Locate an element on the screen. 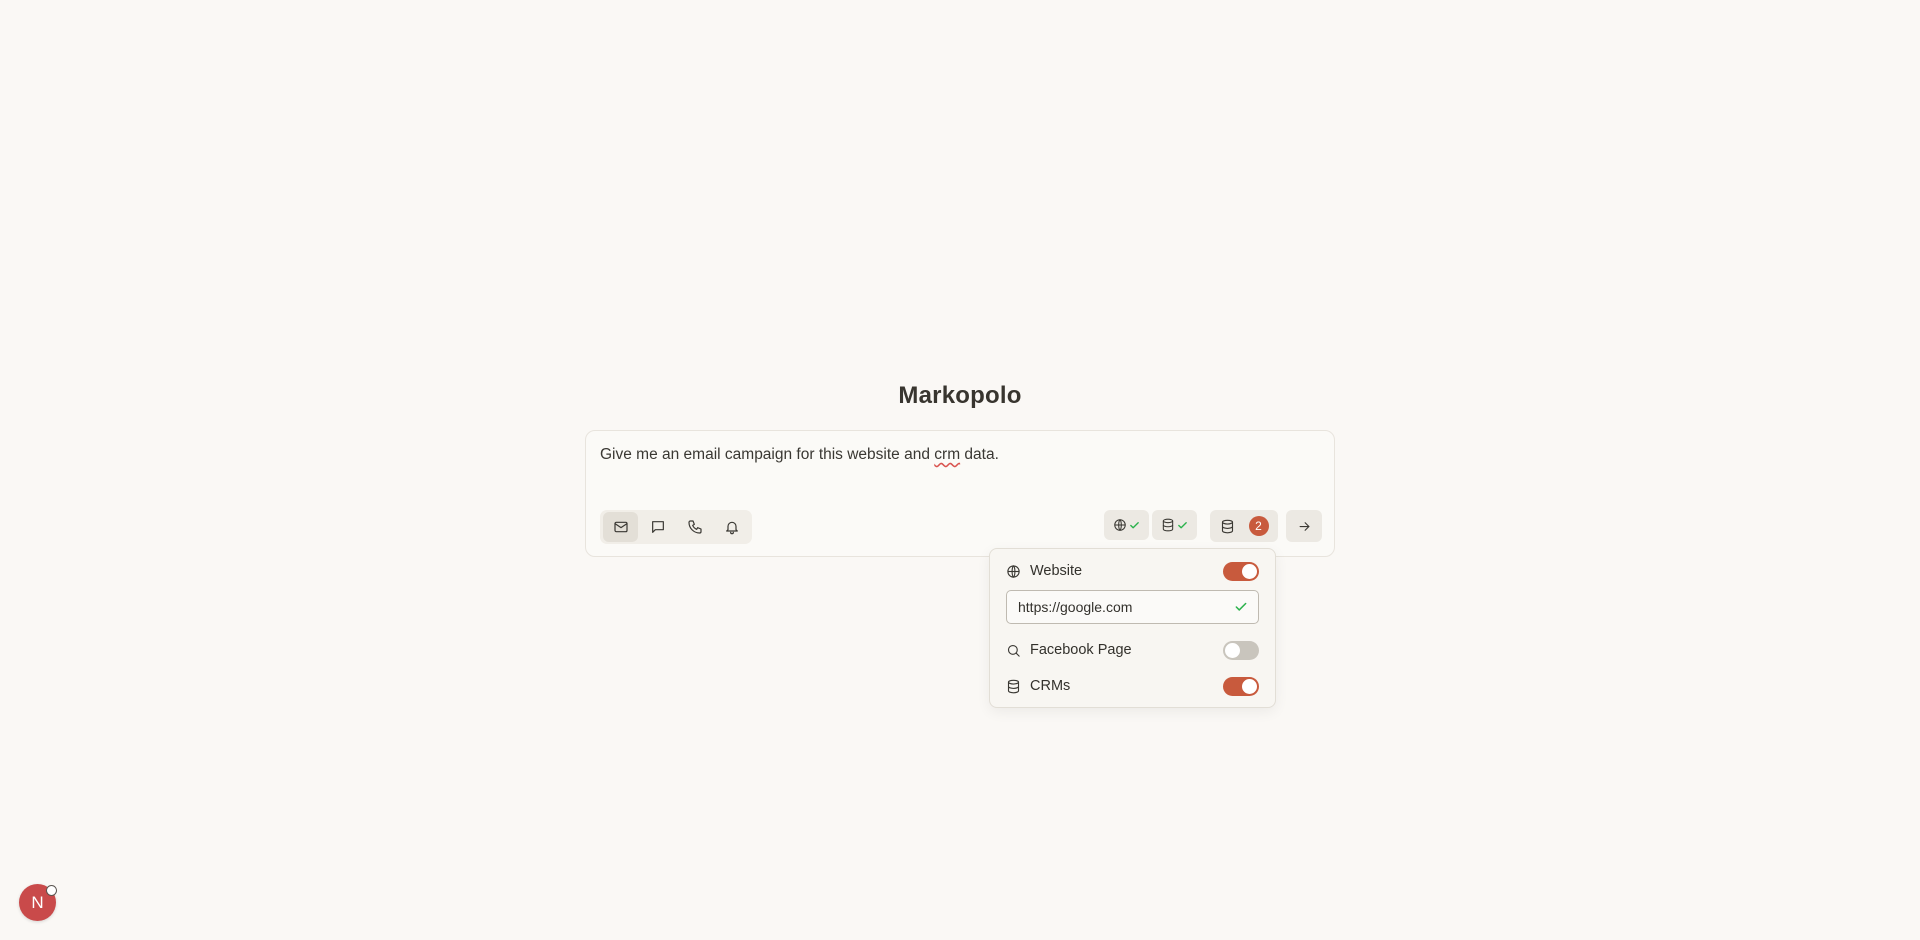  notification-mode-button is located at coordinates (731, 527).